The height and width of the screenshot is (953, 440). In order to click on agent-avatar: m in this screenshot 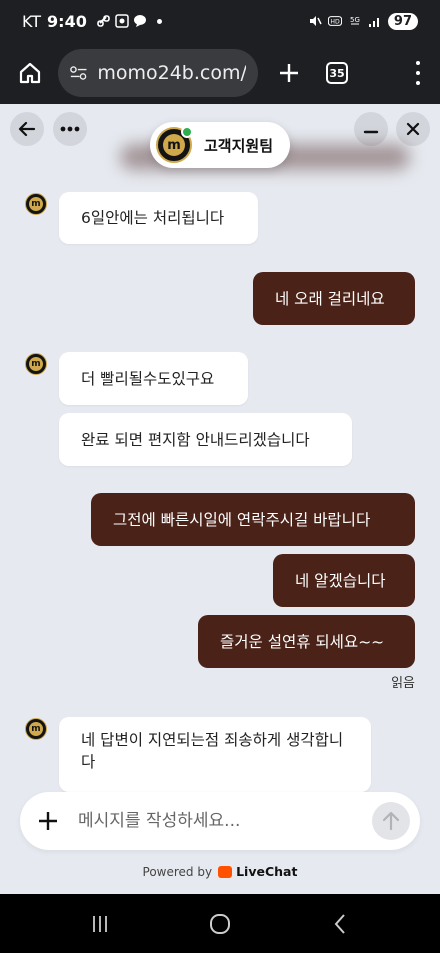, I will do `click(174, 144)`.